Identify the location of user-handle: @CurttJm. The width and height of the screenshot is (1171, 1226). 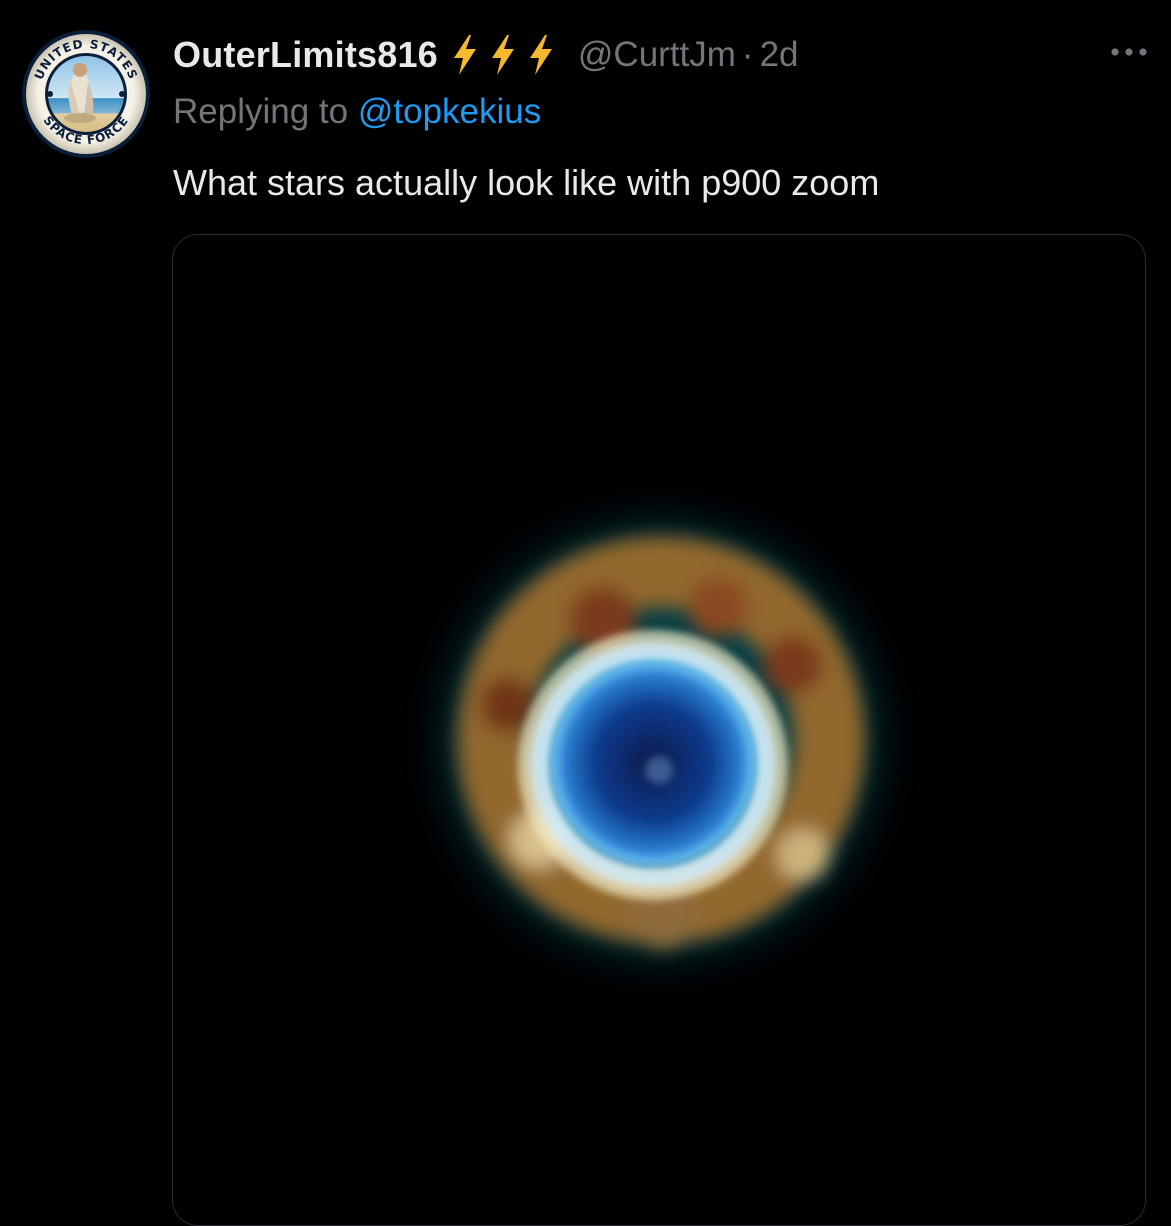
(657, 55).